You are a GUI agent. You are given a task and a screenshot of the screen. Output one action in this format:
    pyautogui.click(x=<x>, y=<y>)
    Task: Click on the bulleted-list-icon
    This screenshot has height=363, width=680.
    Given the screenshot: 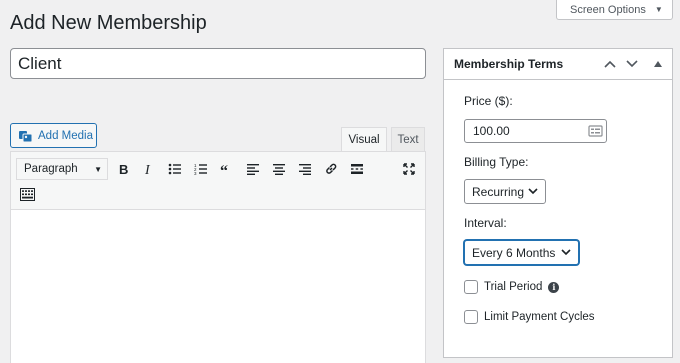 What is the action you would take?
    pyautogui.click(x=175, y=169)
    